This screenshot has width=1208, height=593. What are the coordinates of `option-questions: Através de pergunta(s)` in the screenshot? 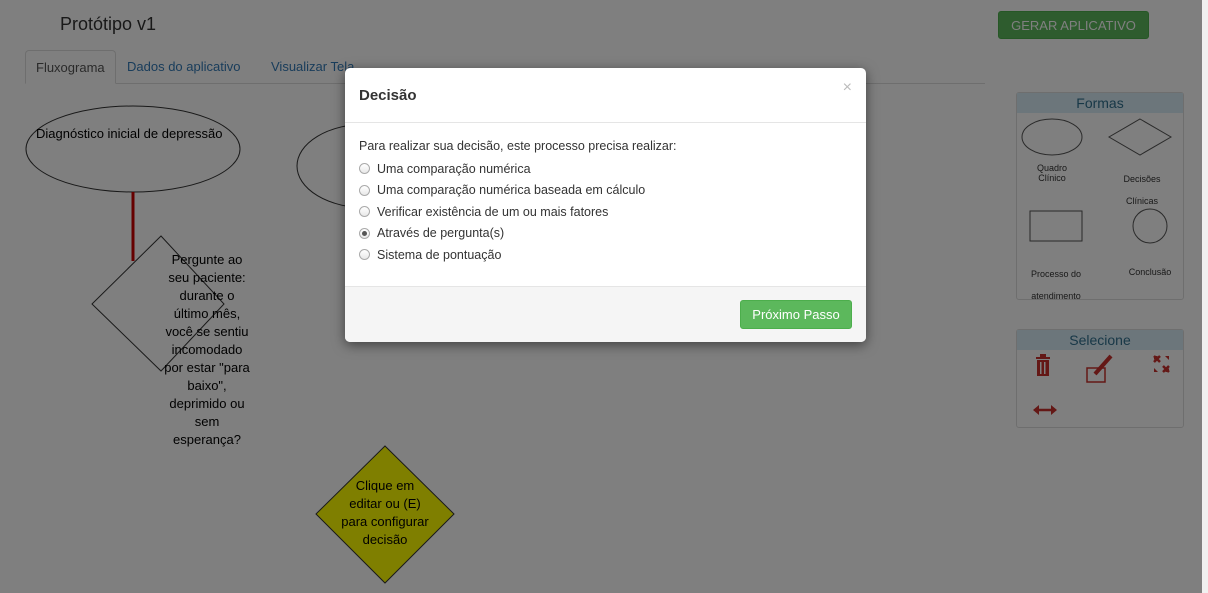 It's located at (605, 234).